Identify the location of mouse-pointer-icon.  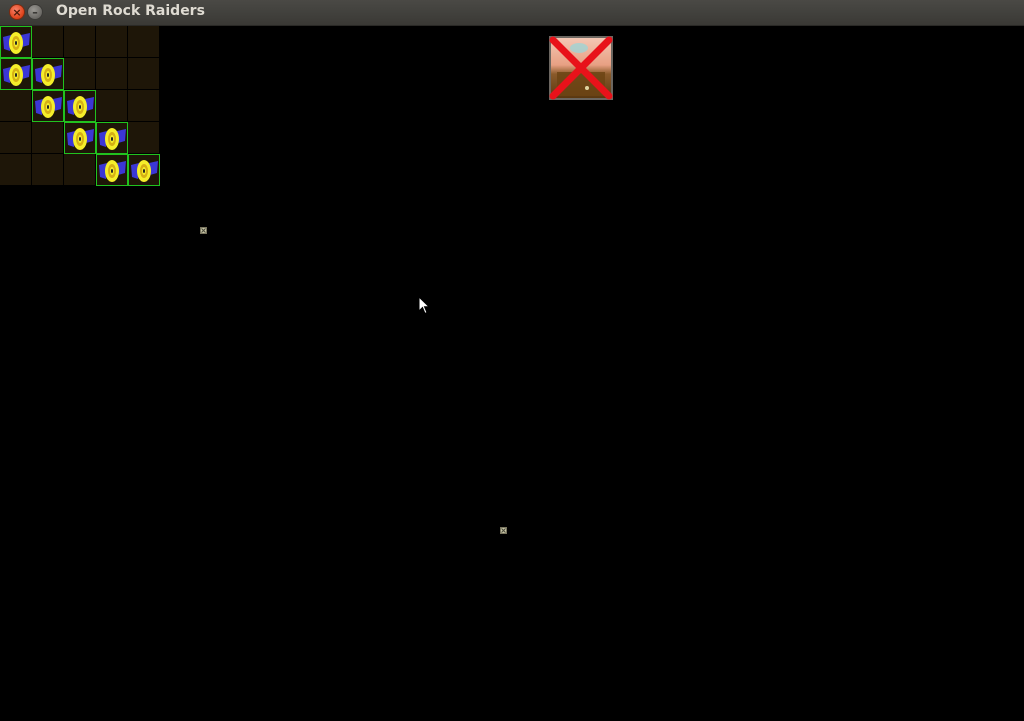
(424, 305).